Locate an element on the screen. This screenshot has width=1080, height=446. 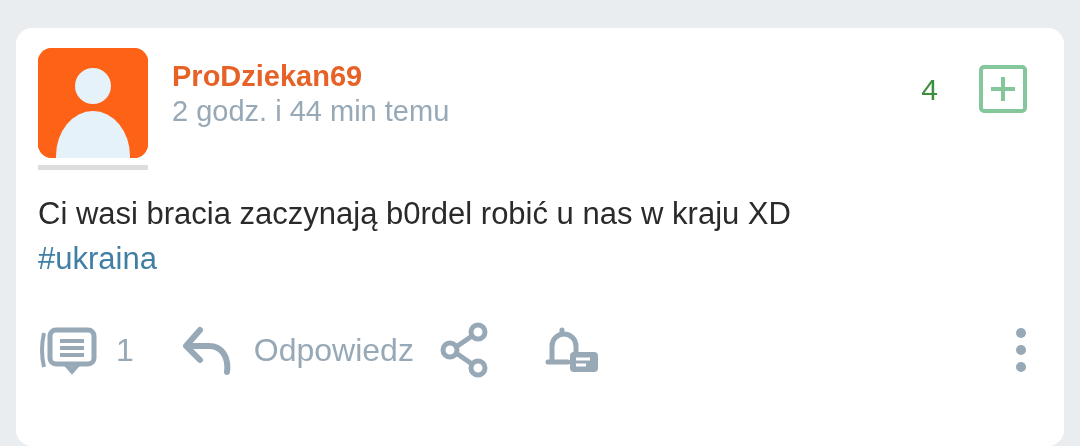
post-time: 2 godz. i 44 min temu is located at coordinates (311, 110).